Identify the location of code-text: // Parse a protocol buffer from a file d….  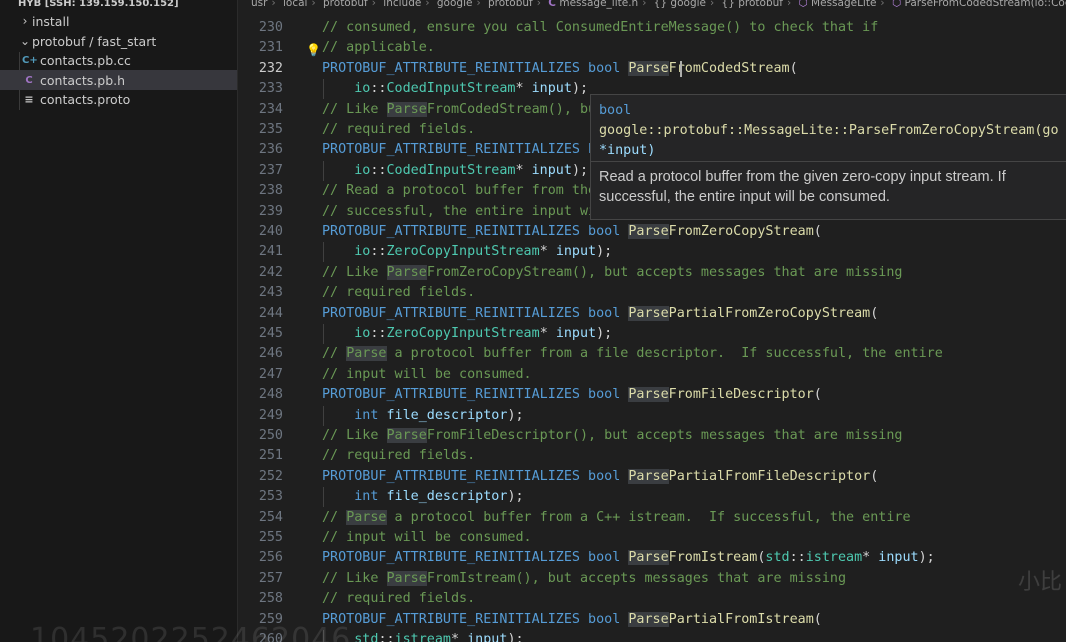
(632, 354).